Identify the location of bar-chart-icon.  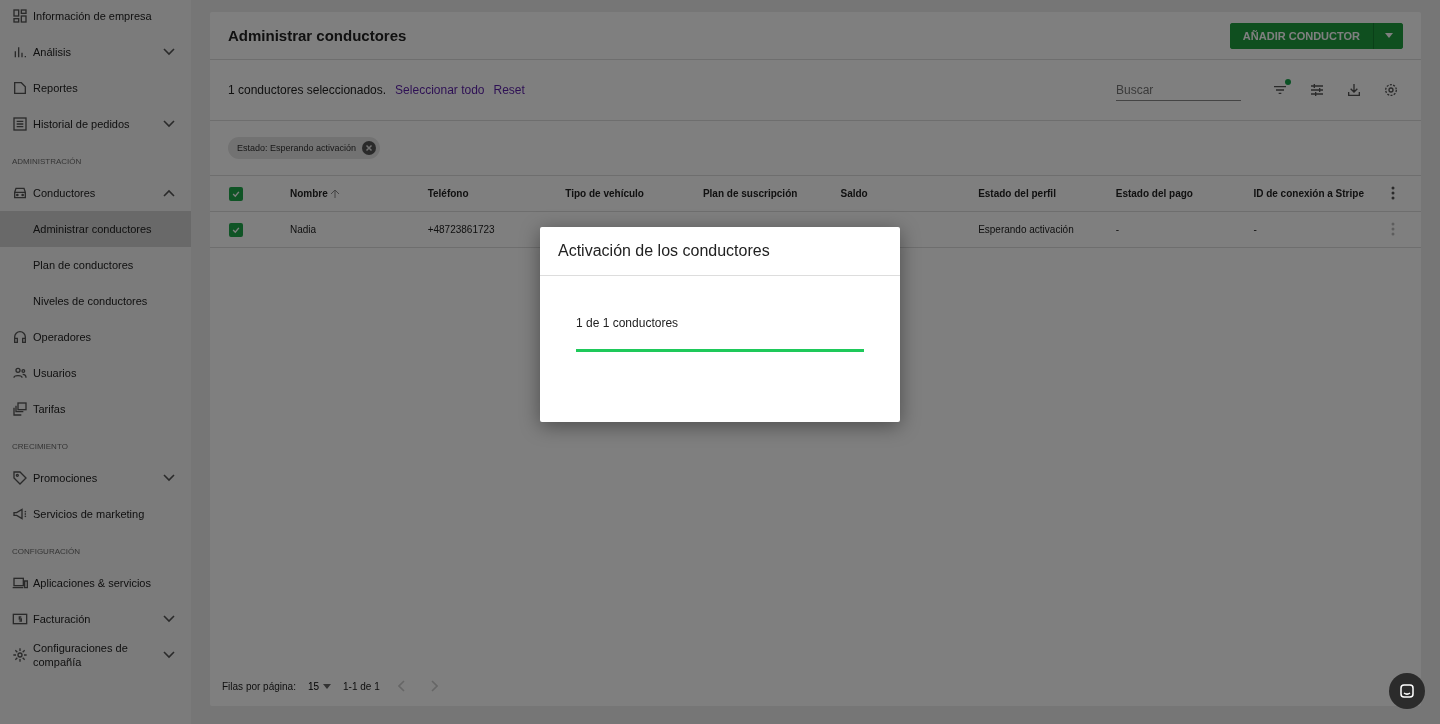
(20, 52).